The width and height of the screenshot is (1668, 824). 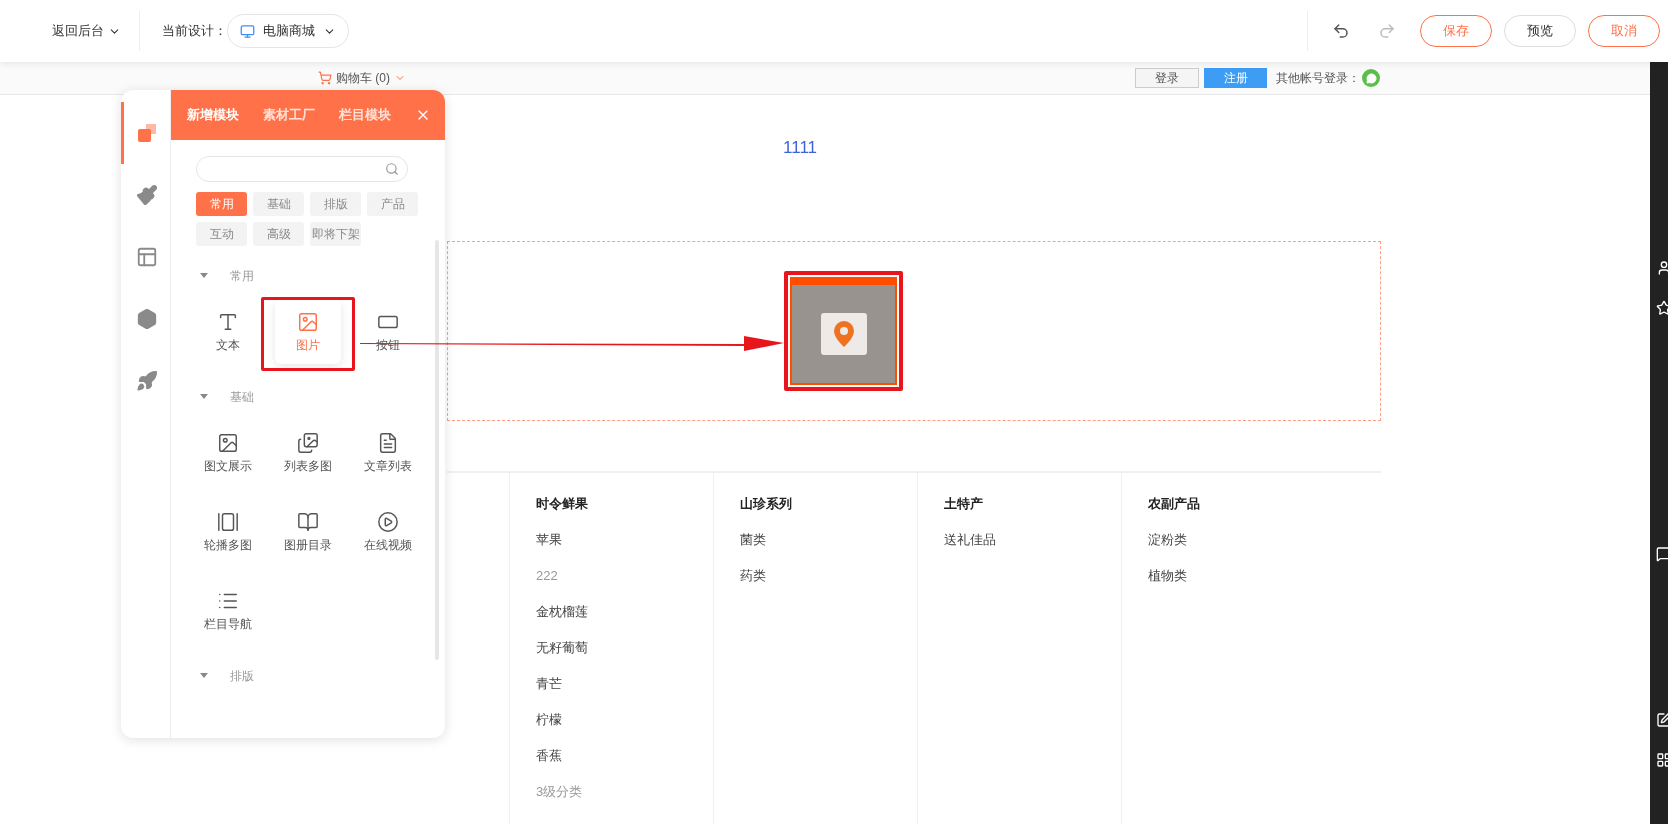 I want to click on module-item: 轮播多图, so click(x=228, y=532).